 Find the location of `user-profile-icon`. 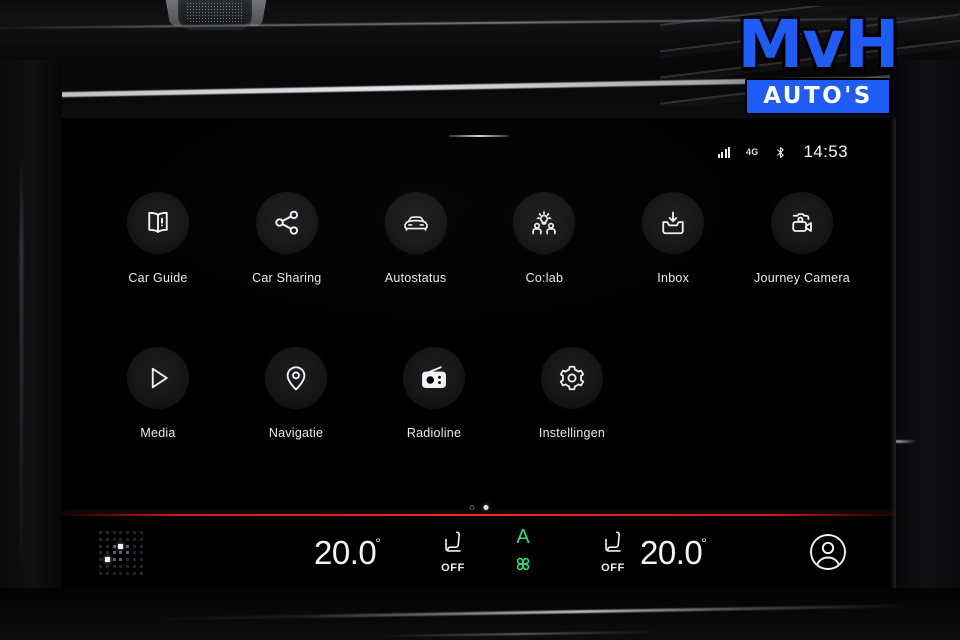

user-profile-icon is located at coordinates (828, 552).